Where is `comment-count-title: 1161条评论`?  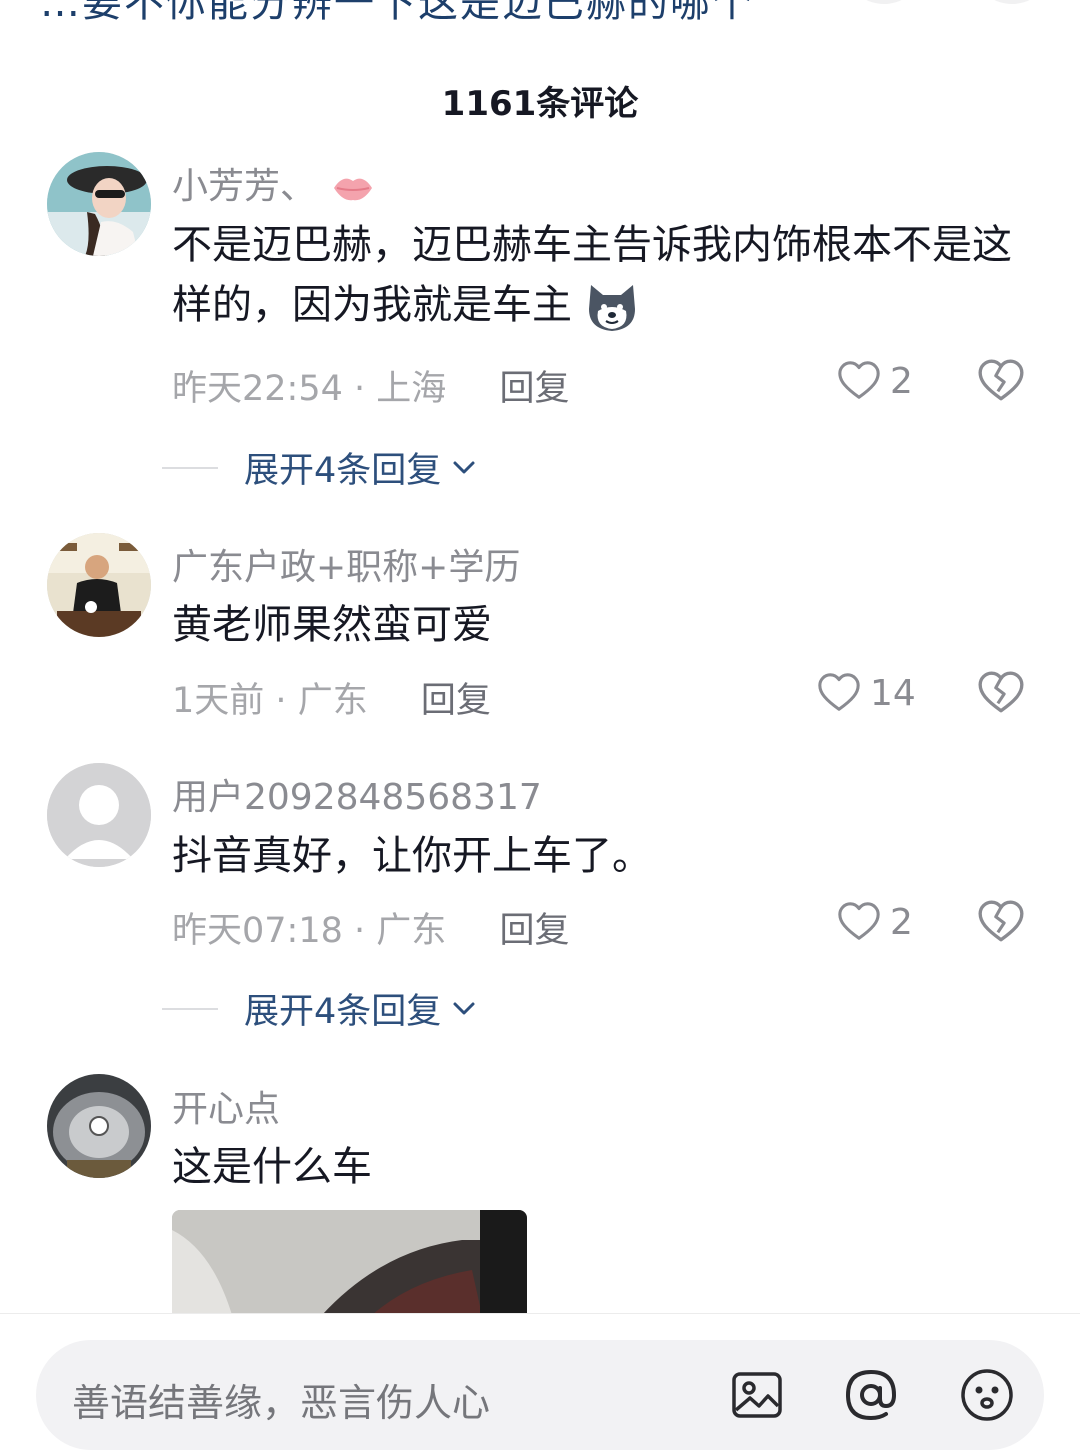
comment-count-title: 1161条评论 is located at coordinates (540, 104).